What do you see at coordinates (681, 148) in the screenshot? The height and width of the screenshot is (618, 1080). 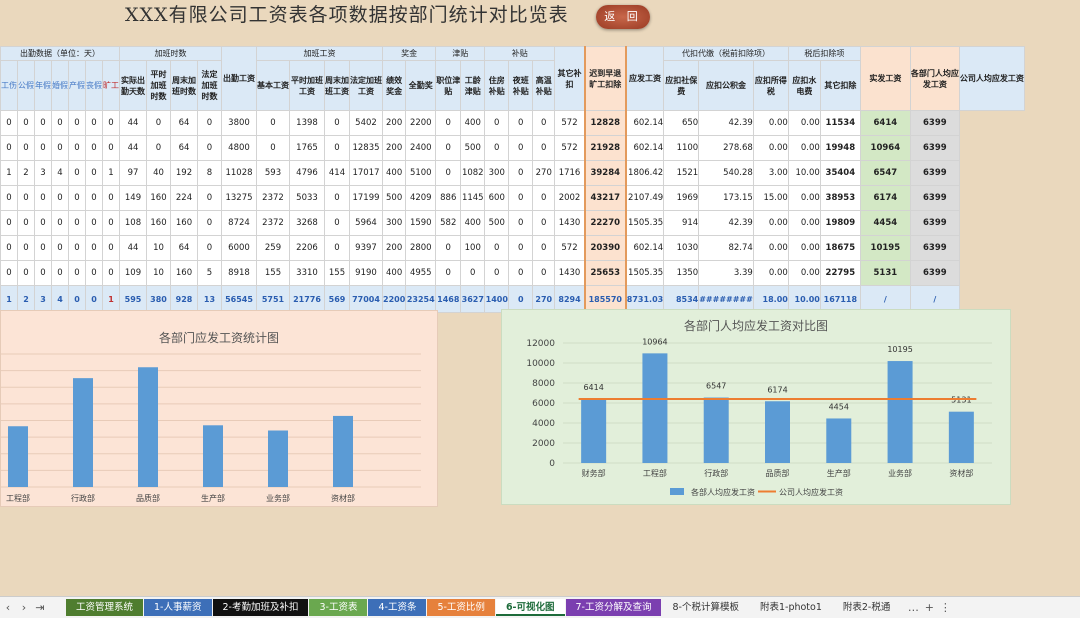 I see `table-cell: 1100` at bounding box center [681, 148].